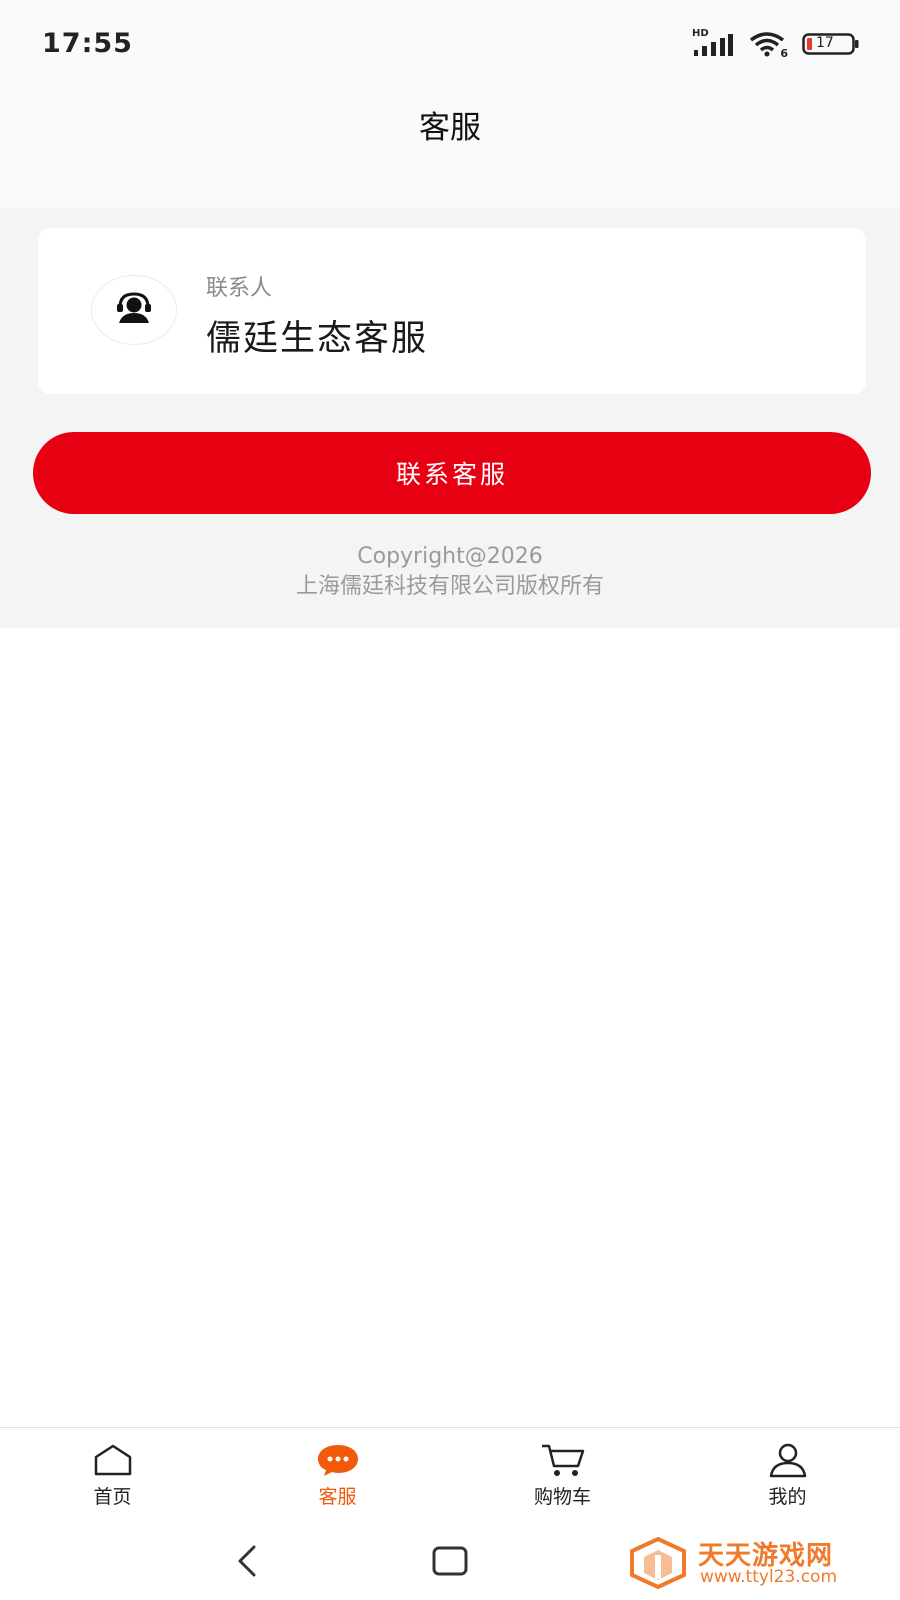 The image size is (900, 1600). What do you see at coordinates (452, 311) in the screenshot?
I see `contact-card: 联系人 儒廷生态客服` at bounding box center [452, 311].